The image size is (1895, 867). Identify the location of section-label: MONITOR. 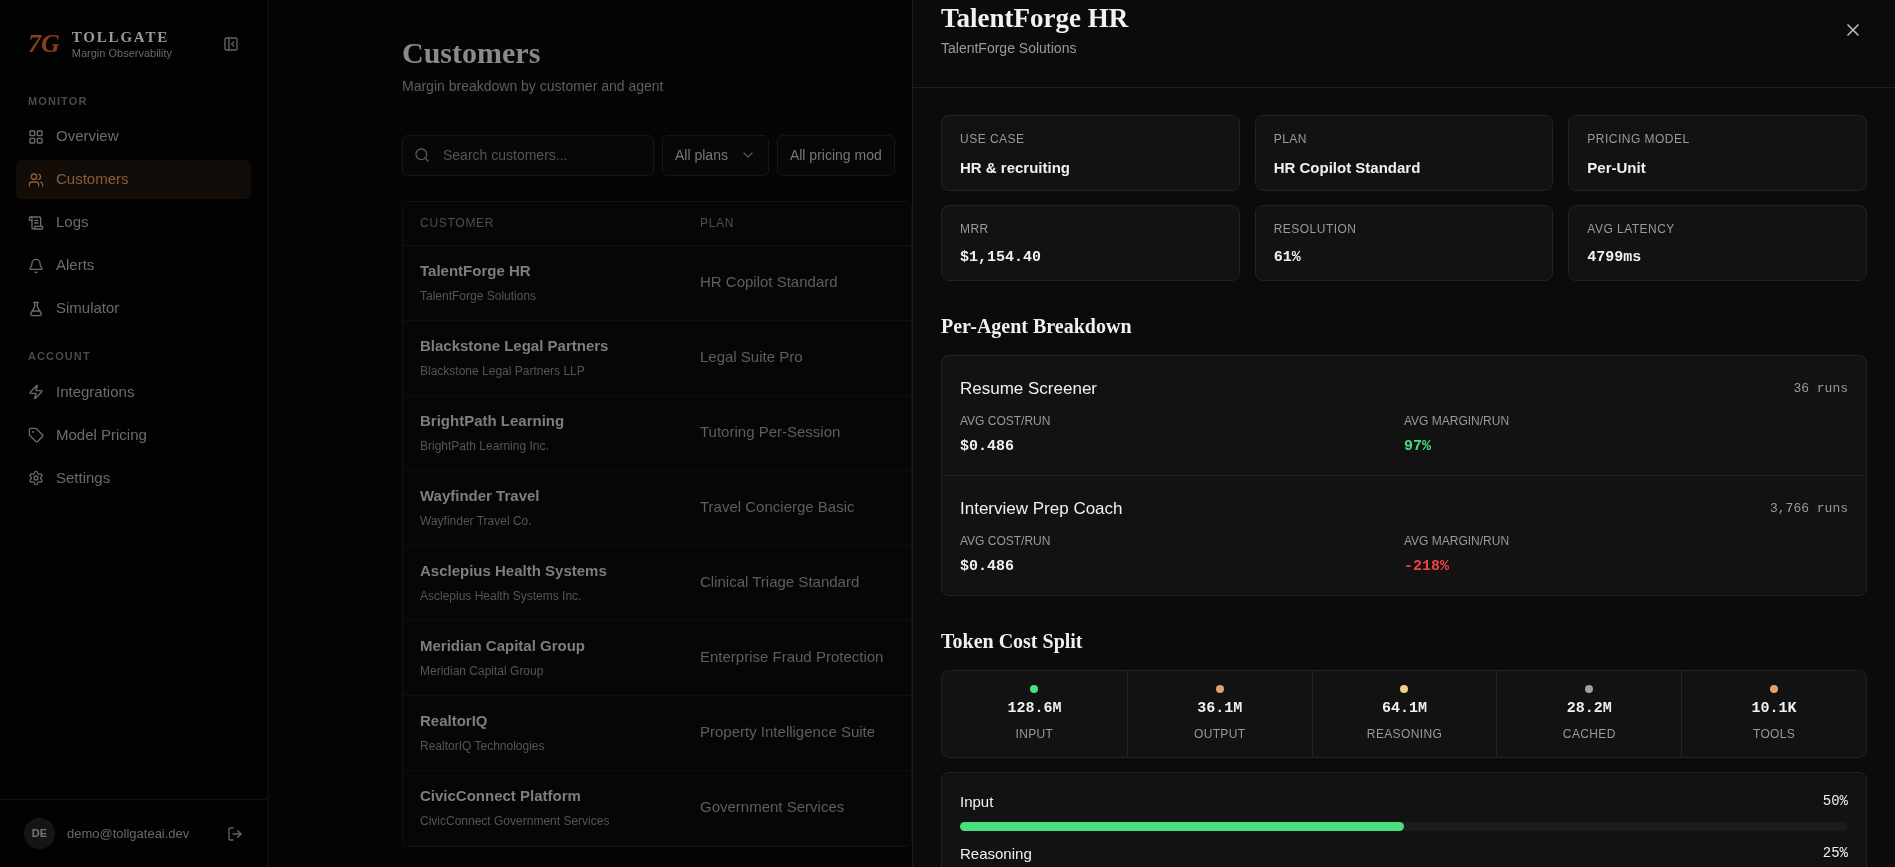
(58, 101).